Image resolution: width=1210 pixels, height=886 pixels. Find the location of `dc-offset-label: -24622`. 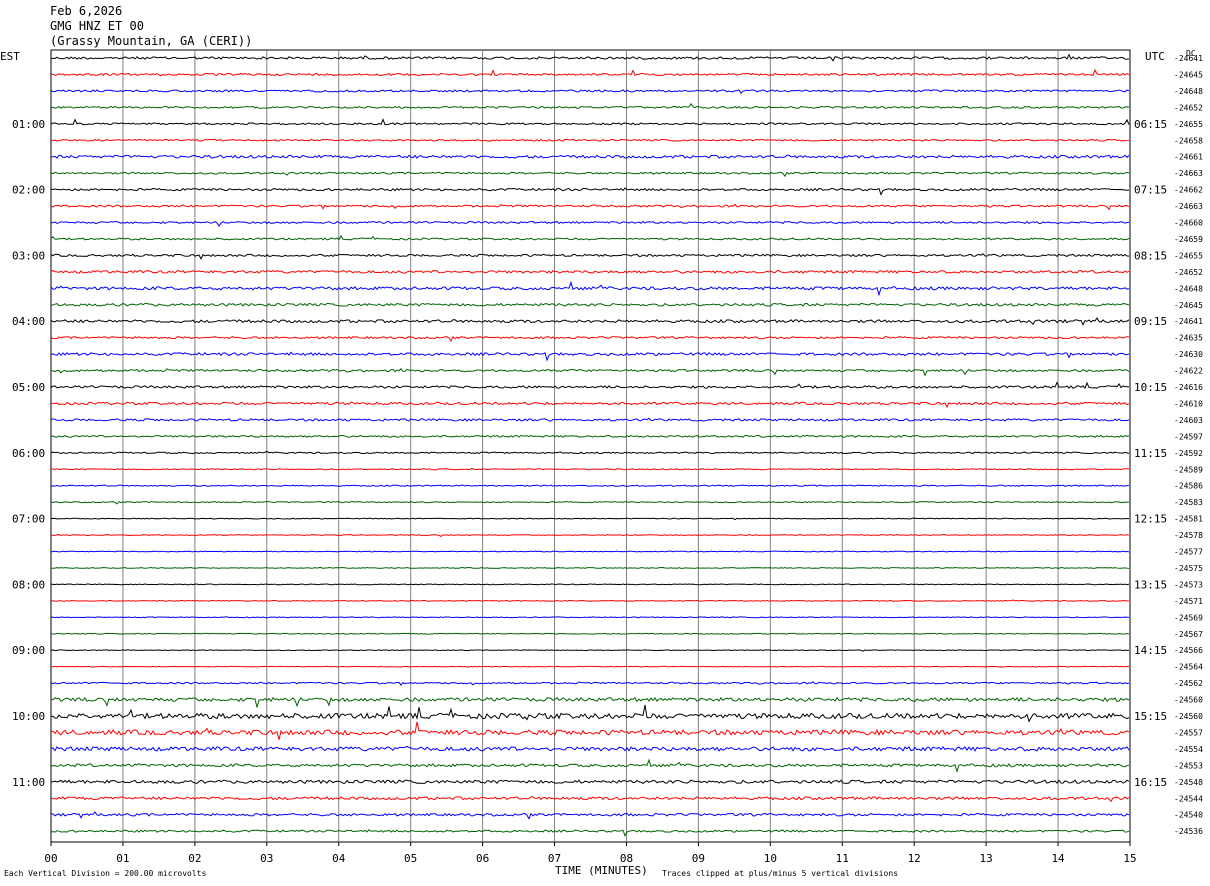

dc-offset-label: -24622 is located at coordinates (1188, 371).